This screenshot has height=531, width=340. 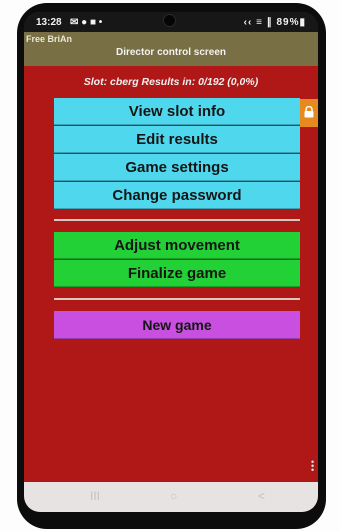 What do you see at coordinates (49, 39) in the screenshot?
I see `app-name: Free BriAn` at bounding box center [49, 39].